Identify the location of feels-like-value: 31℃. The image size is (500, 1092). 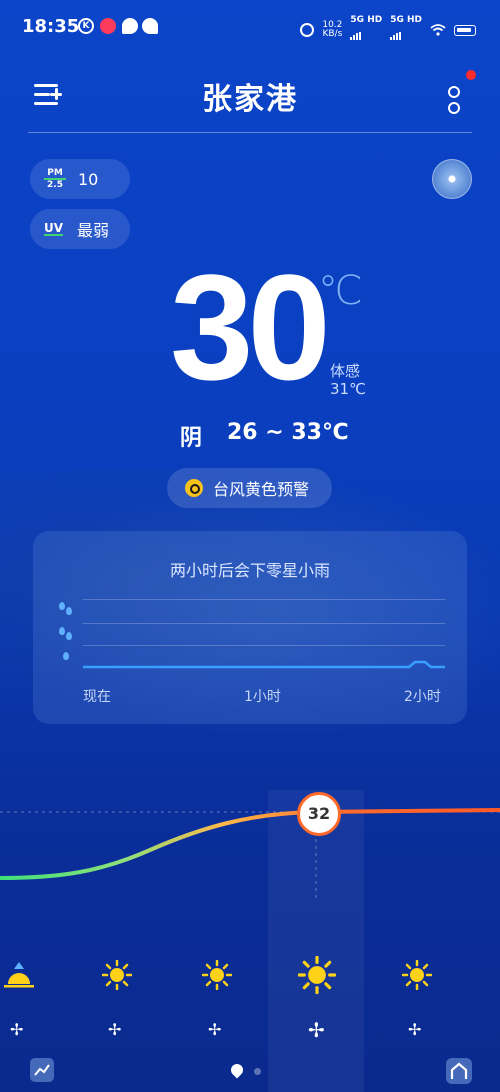
(348, 389).